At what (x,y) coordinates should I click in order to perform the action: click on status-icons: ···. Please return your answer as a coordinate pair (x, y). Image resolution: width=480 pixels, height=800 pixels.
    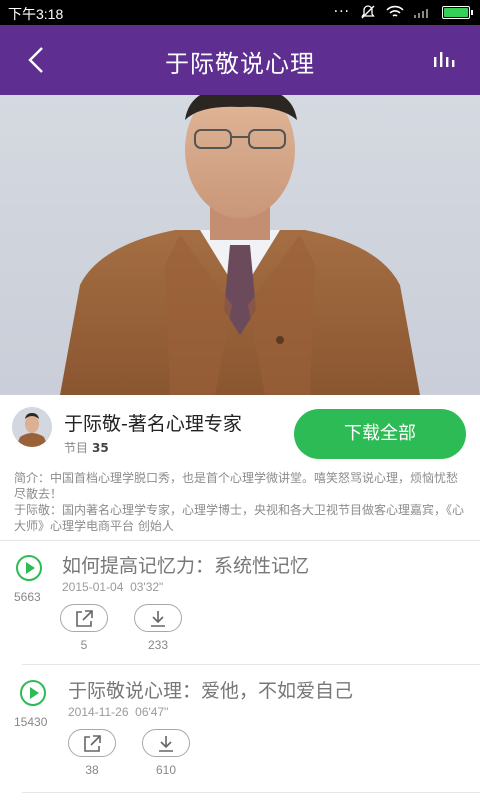
    Looking at the image, I should click on (403, 12).